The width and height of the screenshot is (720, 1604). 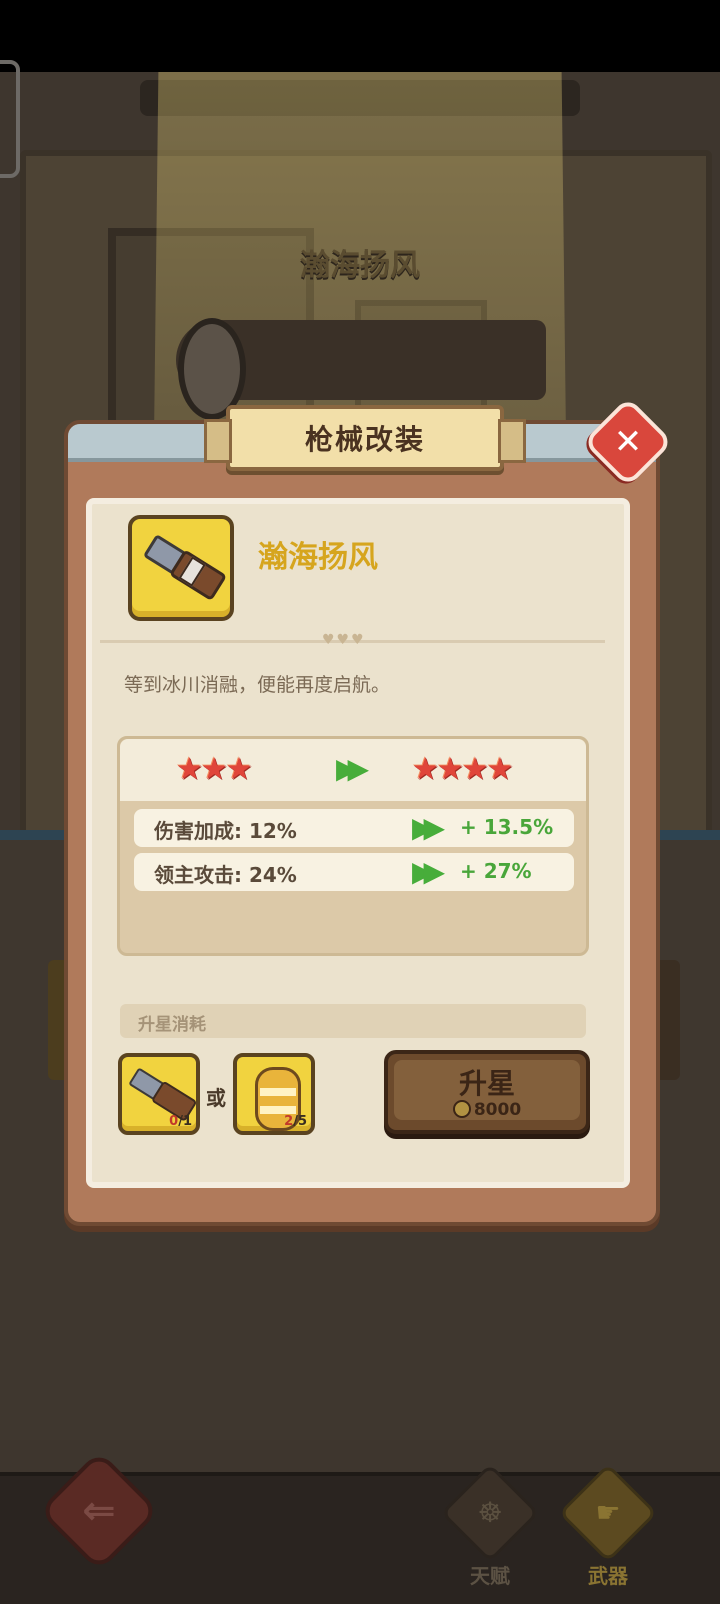 I want to click on background-item-title: 瀚海扬风, so click(x=360, y=265).